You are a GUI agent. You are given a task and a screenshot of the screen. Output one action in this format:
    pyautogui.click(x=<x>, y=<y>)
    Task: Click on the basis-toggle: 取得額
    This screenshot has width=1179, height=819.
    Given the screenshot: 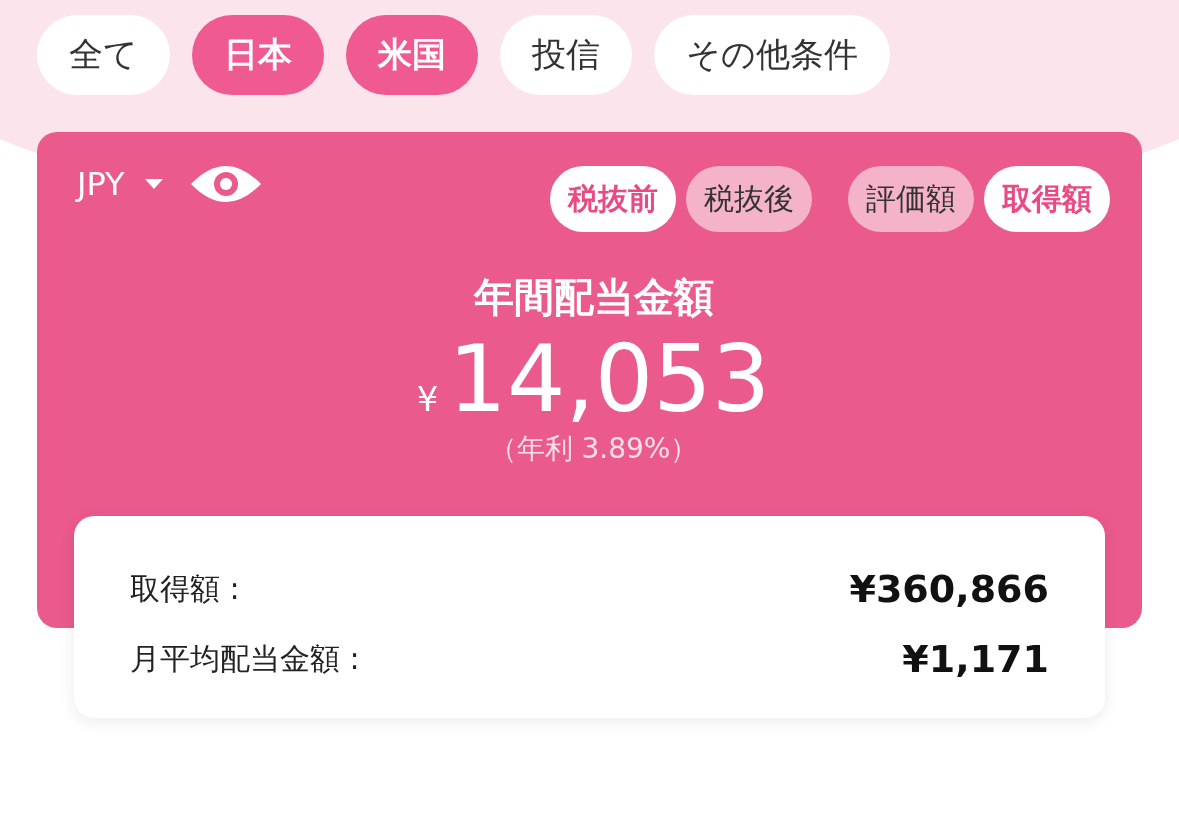 What is the action you would take?
    pyautogui.click(x=1047, y=199)
    